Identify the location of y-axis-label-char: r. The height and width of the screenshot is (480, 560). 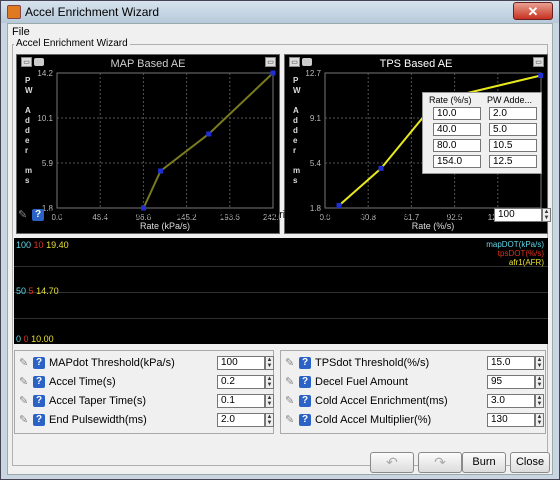
(26, 150).